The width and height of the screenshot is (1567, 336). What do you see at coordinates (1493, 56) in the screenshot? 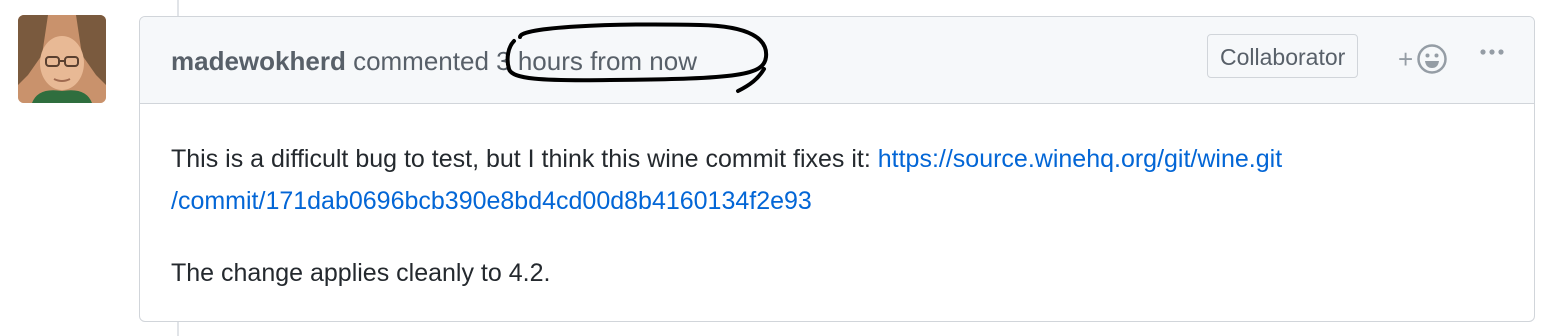
I see `more-options-button` at bounding box center [1493, 56].